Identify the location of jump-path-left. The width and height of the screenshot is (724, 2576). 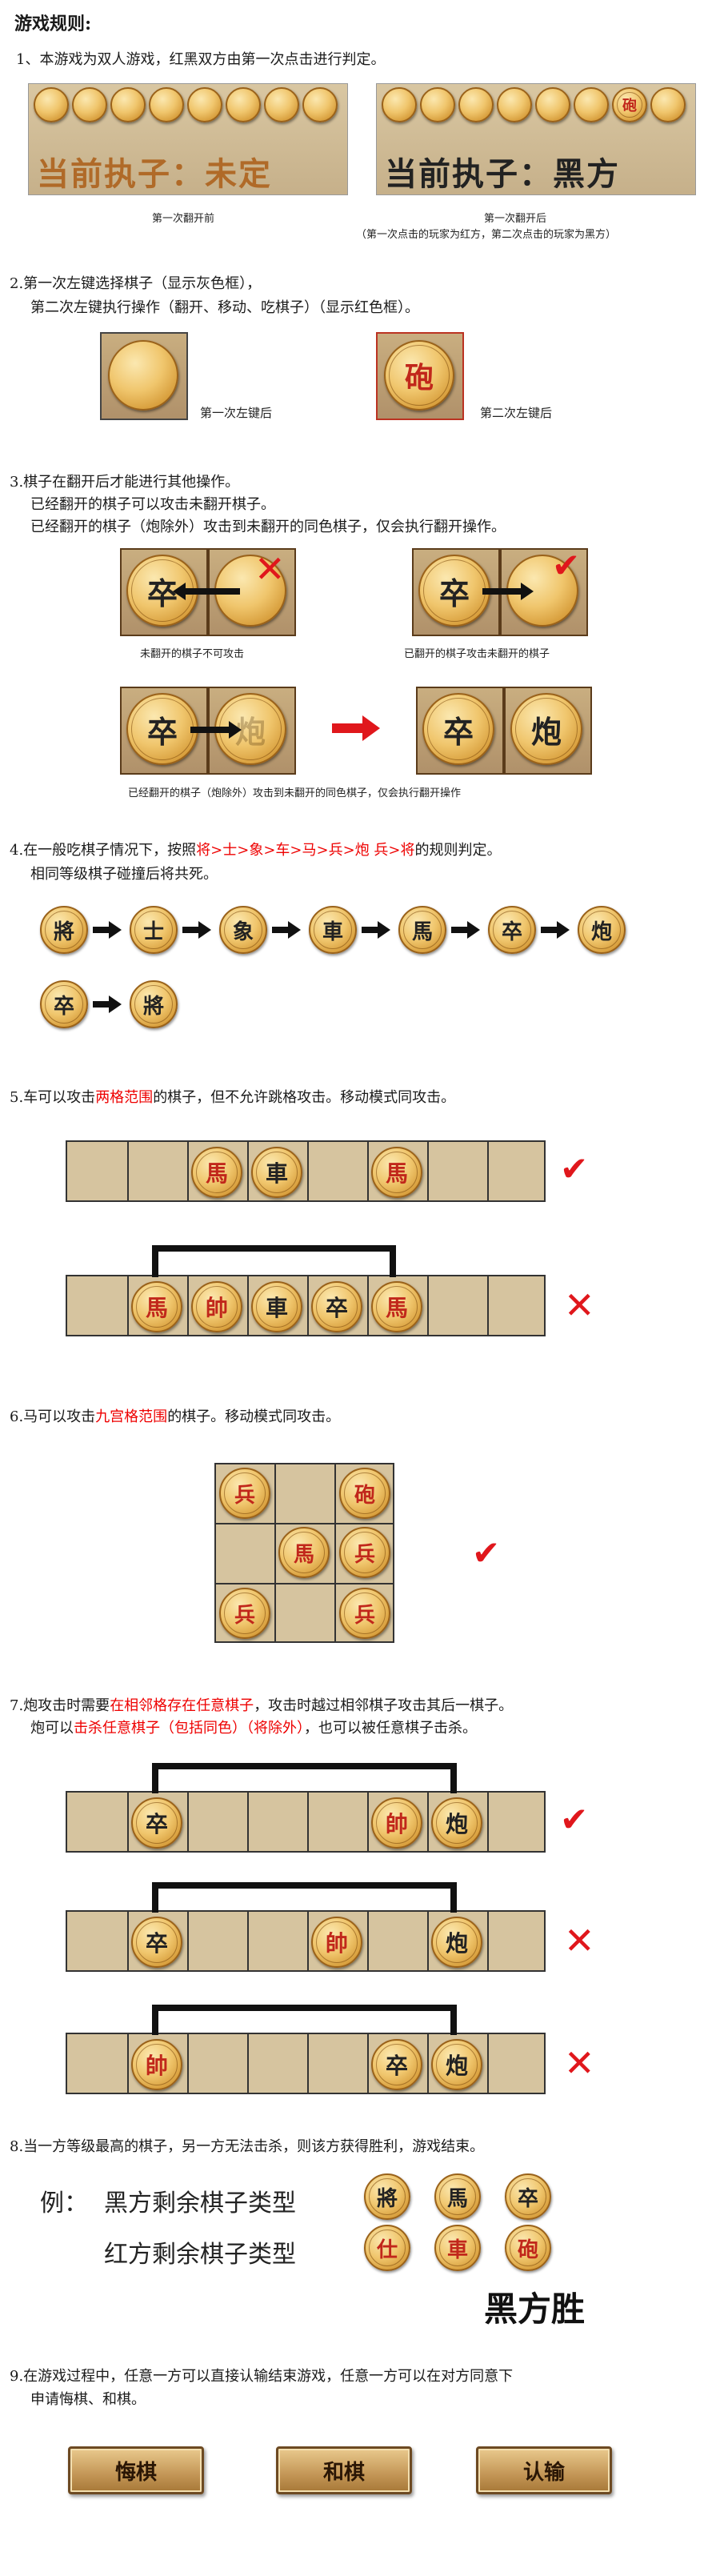
(155, 1261).